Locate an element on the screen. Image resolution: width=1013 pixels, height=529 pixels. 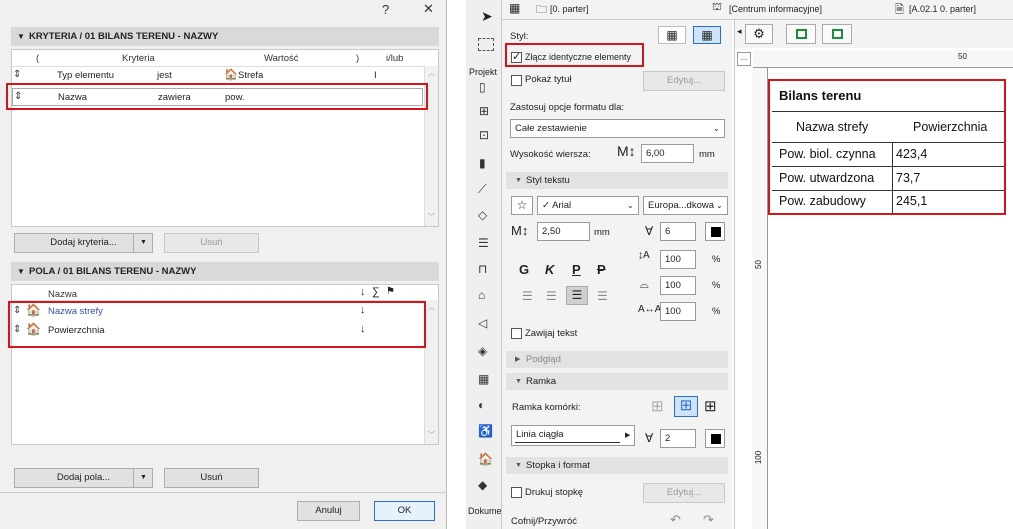
curtain-wall-tool-icon: ▦ is located at coordinates (483, 379).